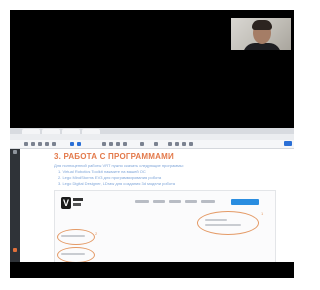 This screenshot has height=290, width=320. I want to click on download-button, so click(245, 202).